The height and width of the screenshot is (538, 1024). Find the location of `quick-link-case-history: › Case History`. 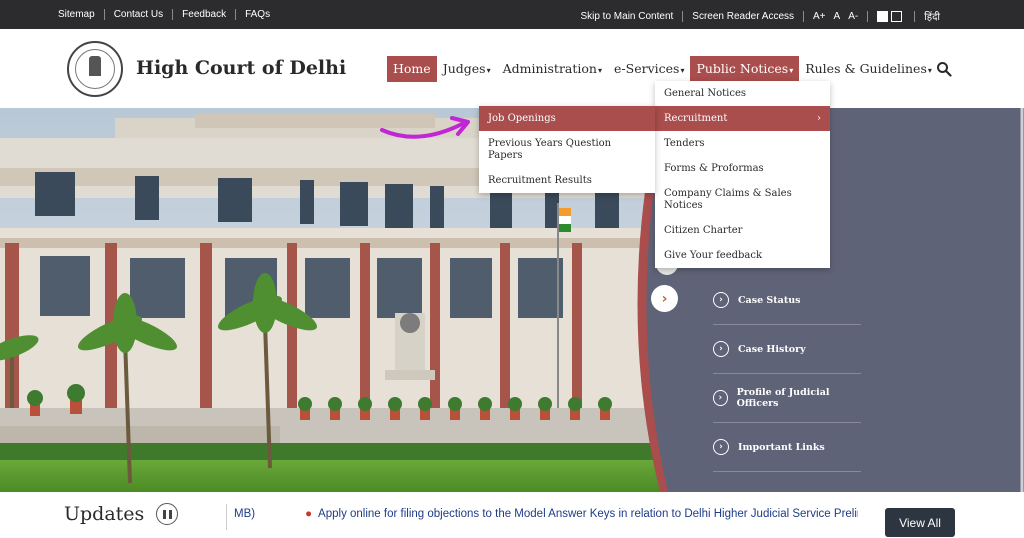

quick-link-case-history: › Case History is located at coordinates (787, 349).